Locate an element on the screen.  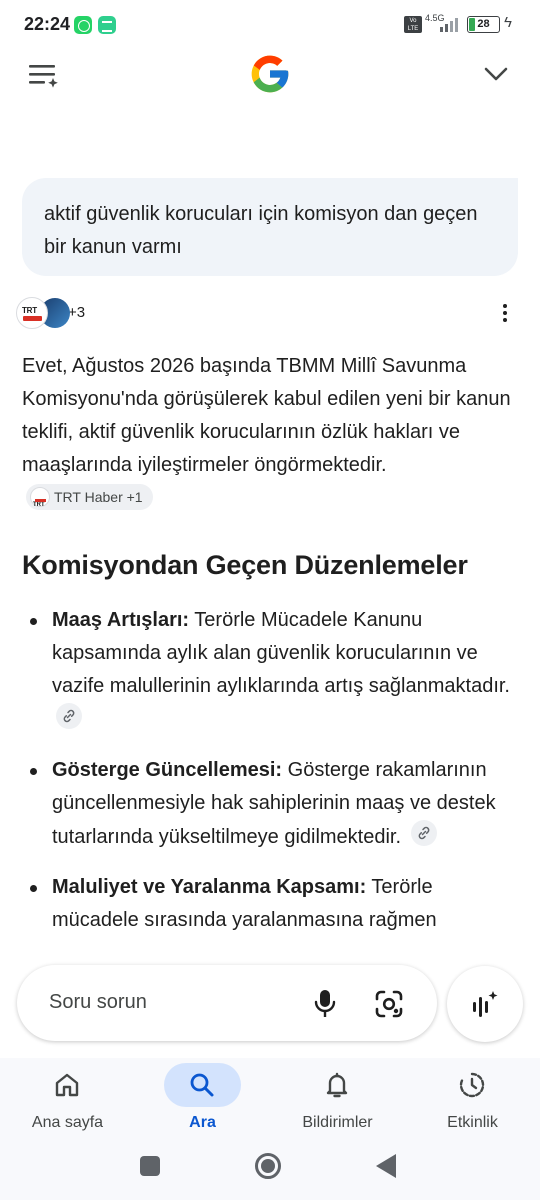
microphone-icon is located at coordinates (325, 1004).